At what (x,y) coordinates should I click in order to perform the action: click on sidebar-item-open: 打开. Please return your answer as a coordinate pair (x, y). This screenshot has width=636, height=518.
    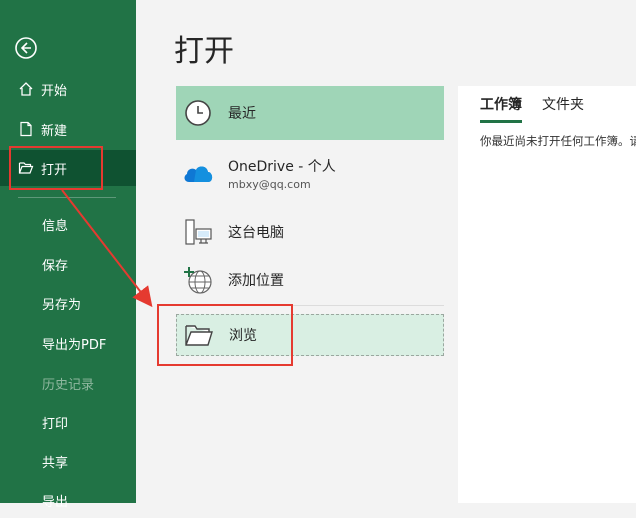
    Looking at the image, I should click on (68, 168).